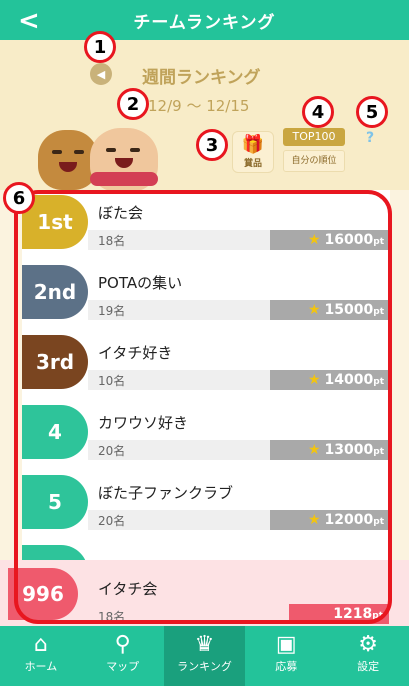 This screenshot has height=686, width=409. What do you see at coordinates (124, 160) in the screenshot?
I see `weasel-mascot` at bounding box center [124, 160].